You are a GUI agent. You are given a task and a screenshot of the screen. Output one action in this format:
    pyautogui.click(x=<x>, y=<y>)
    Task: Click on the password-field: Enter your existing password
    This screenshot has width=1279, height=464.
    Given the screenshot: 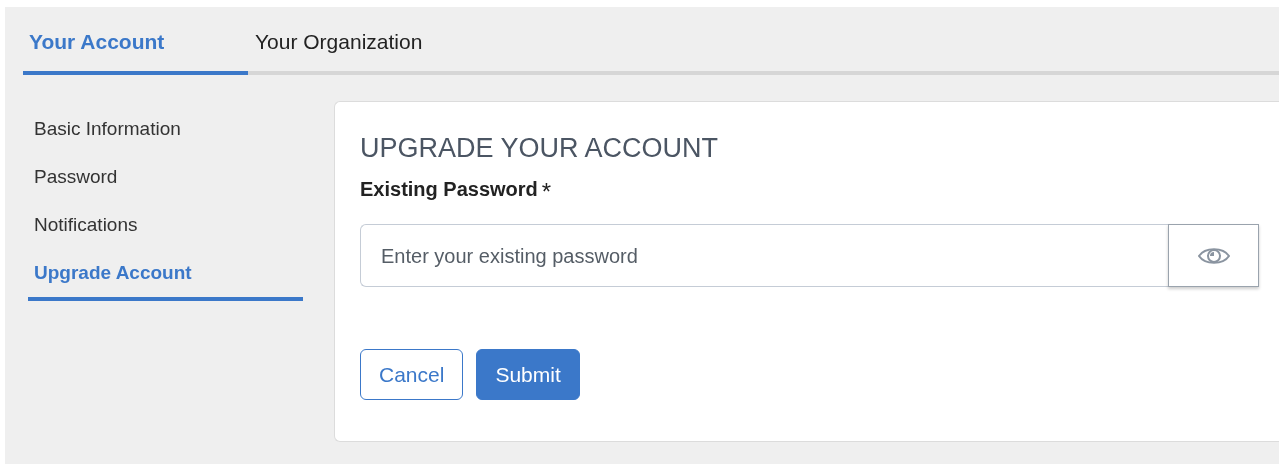 What is the action you would take?
    pyautogui.click(x=764, y=256)
    